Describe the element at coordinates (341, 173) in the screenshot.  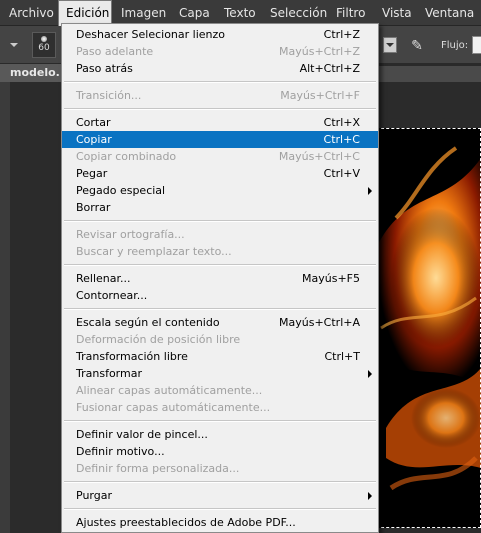
I see `menu-item-shortcut: Ctrl+V` at that location.